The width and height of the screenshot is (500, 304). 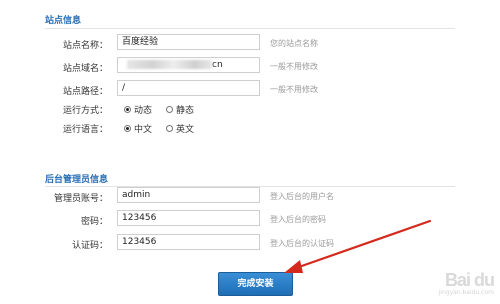 What do you see at coordinates (255, 284) in the screenshot?
I see `complete-install-button: 完成安装` at bounding box center [255, 284].